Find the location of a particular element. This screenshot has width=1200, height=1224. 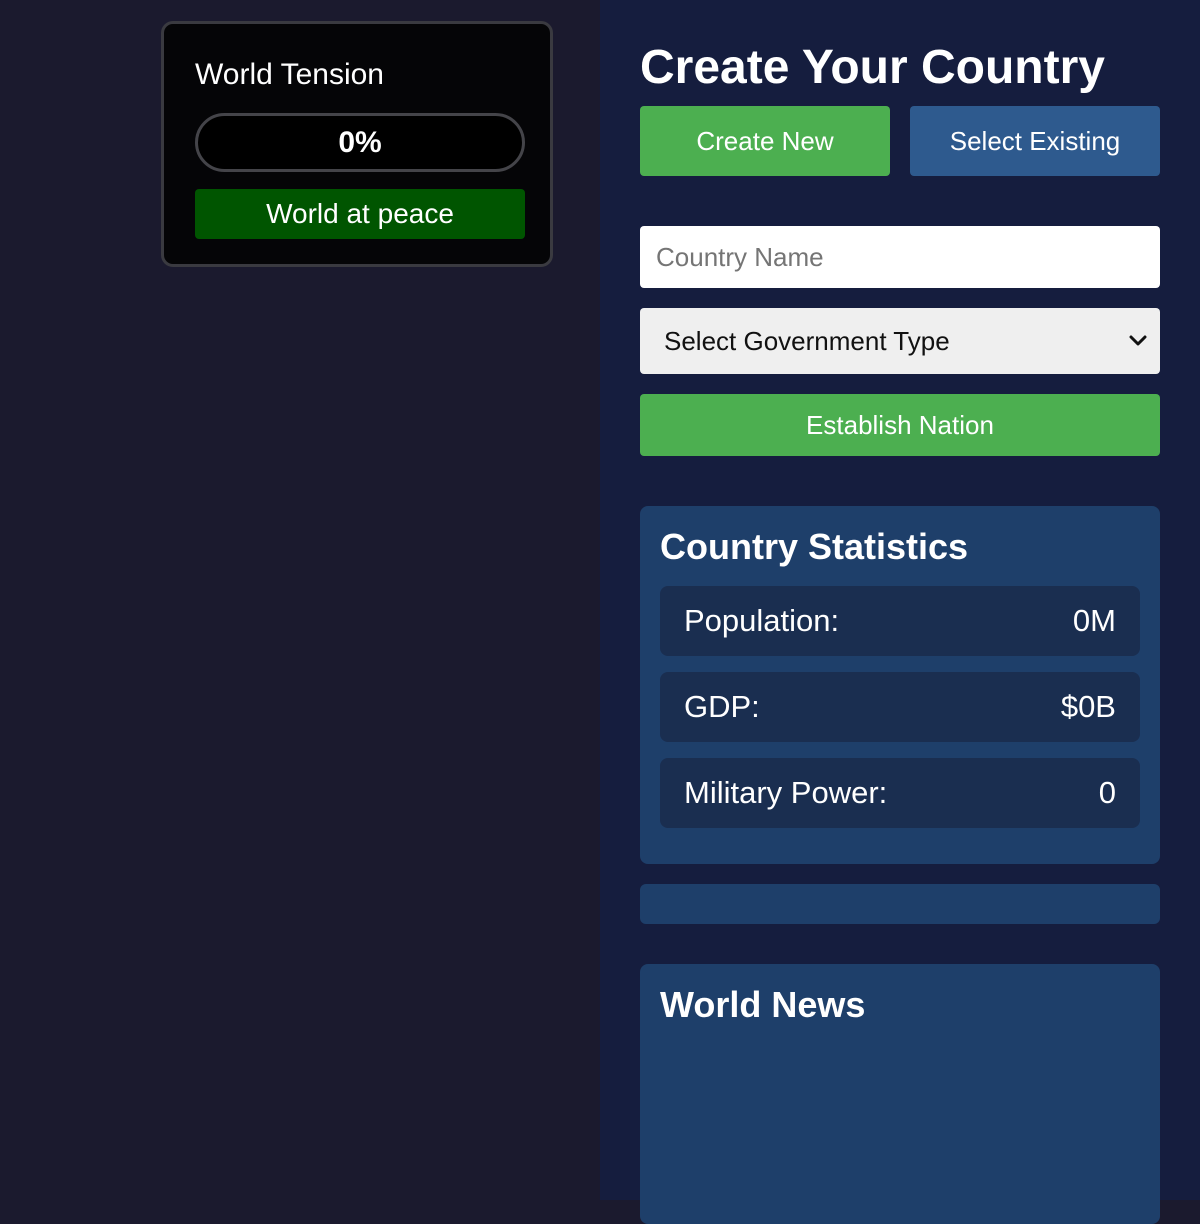

stat-label: Population: is located at coordinates (762, 620).